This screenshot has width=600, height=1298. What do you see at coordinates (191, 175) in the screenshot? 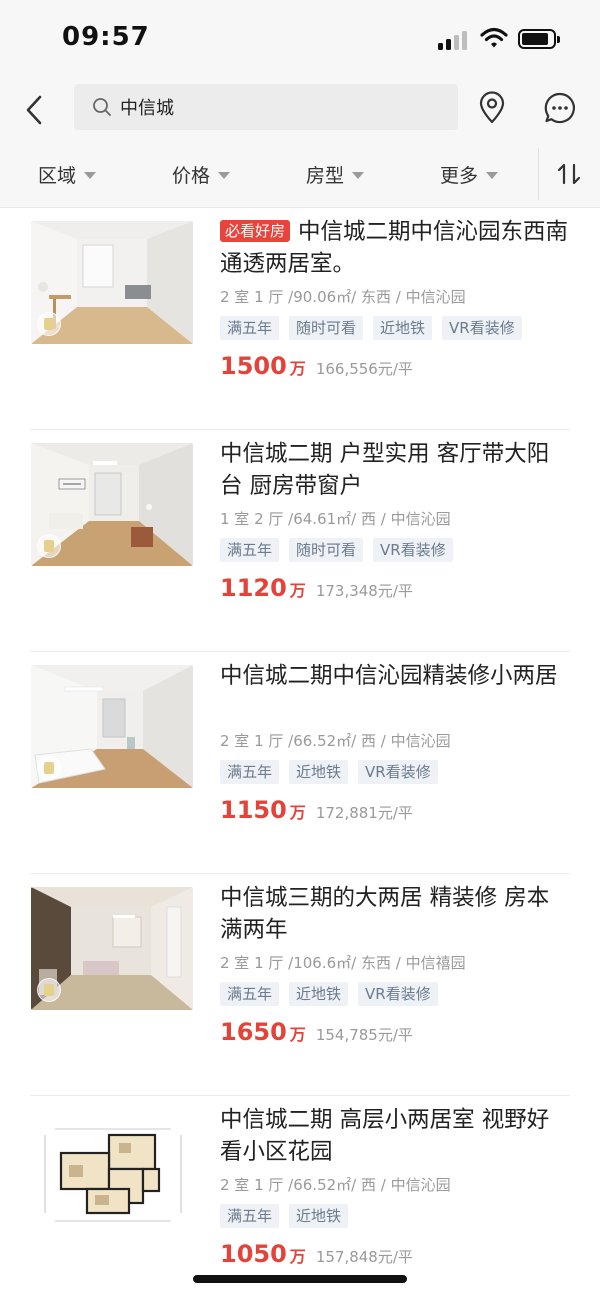
I see `filter-label: 价格` at bounding box center [191, 175].